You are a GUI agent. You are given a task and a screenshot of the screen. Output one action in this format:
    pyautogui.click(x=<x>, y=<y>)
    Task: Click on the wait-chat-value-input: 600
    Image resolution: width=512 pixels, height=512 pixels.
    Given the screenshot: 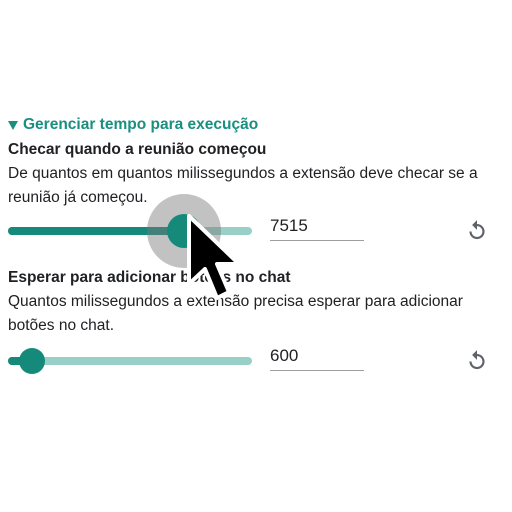 What is the action you would take?
    pyautogui.click(x=317, y=356)
    